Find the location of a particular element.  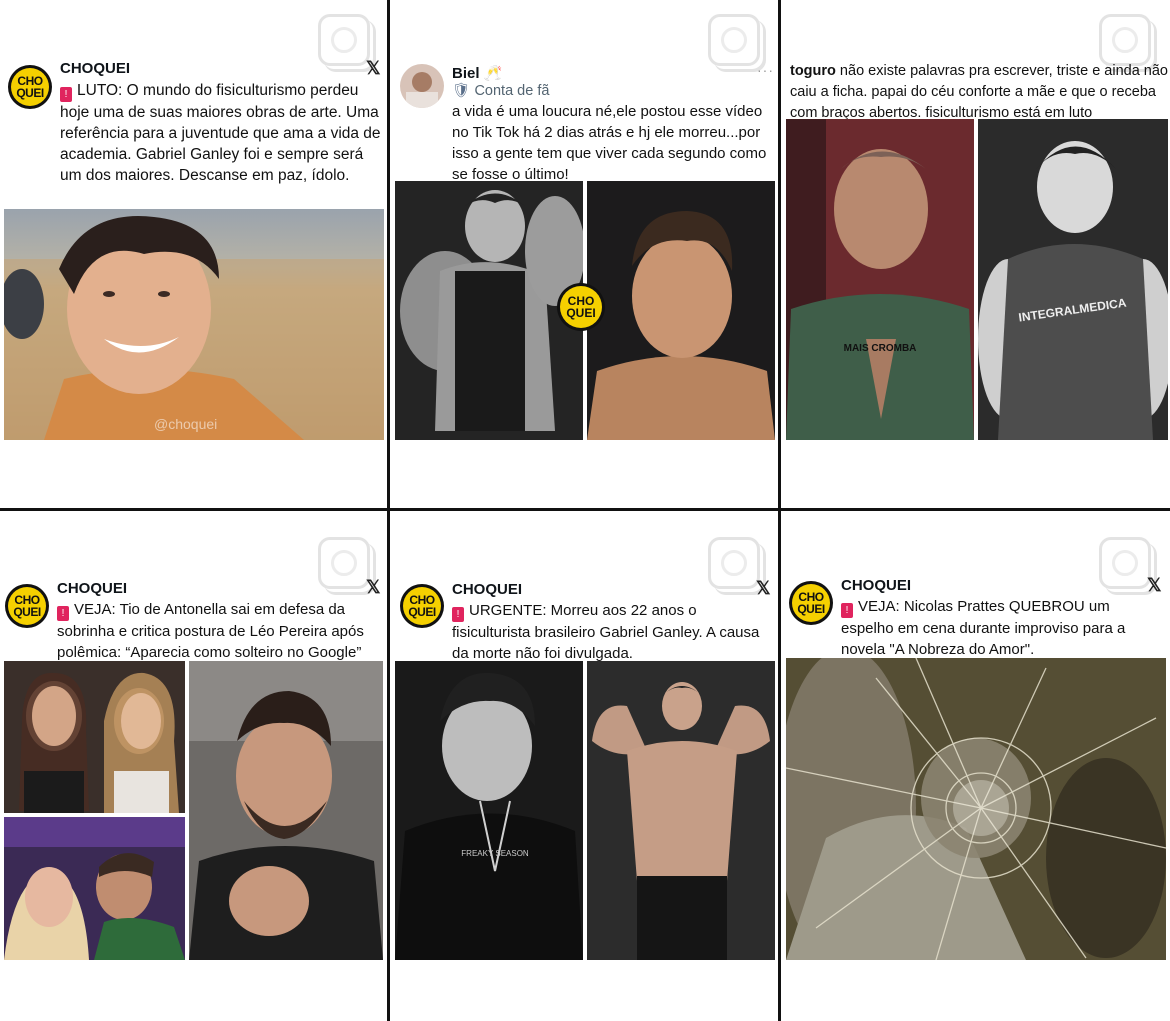

post-image-left is located at coordinates (489, 310).